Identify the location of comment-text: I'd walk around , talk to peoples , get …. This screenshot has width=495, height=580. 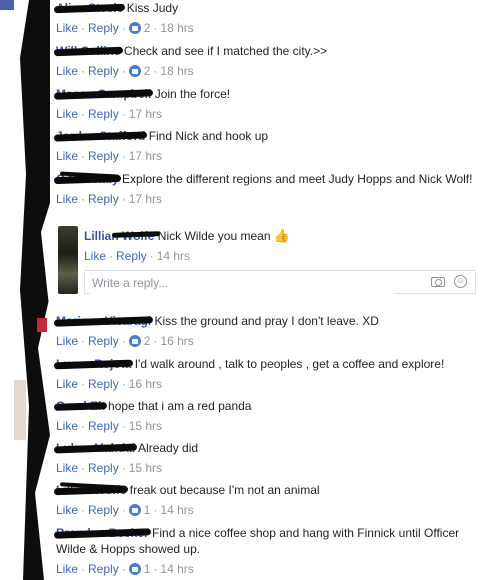
(289, 364).